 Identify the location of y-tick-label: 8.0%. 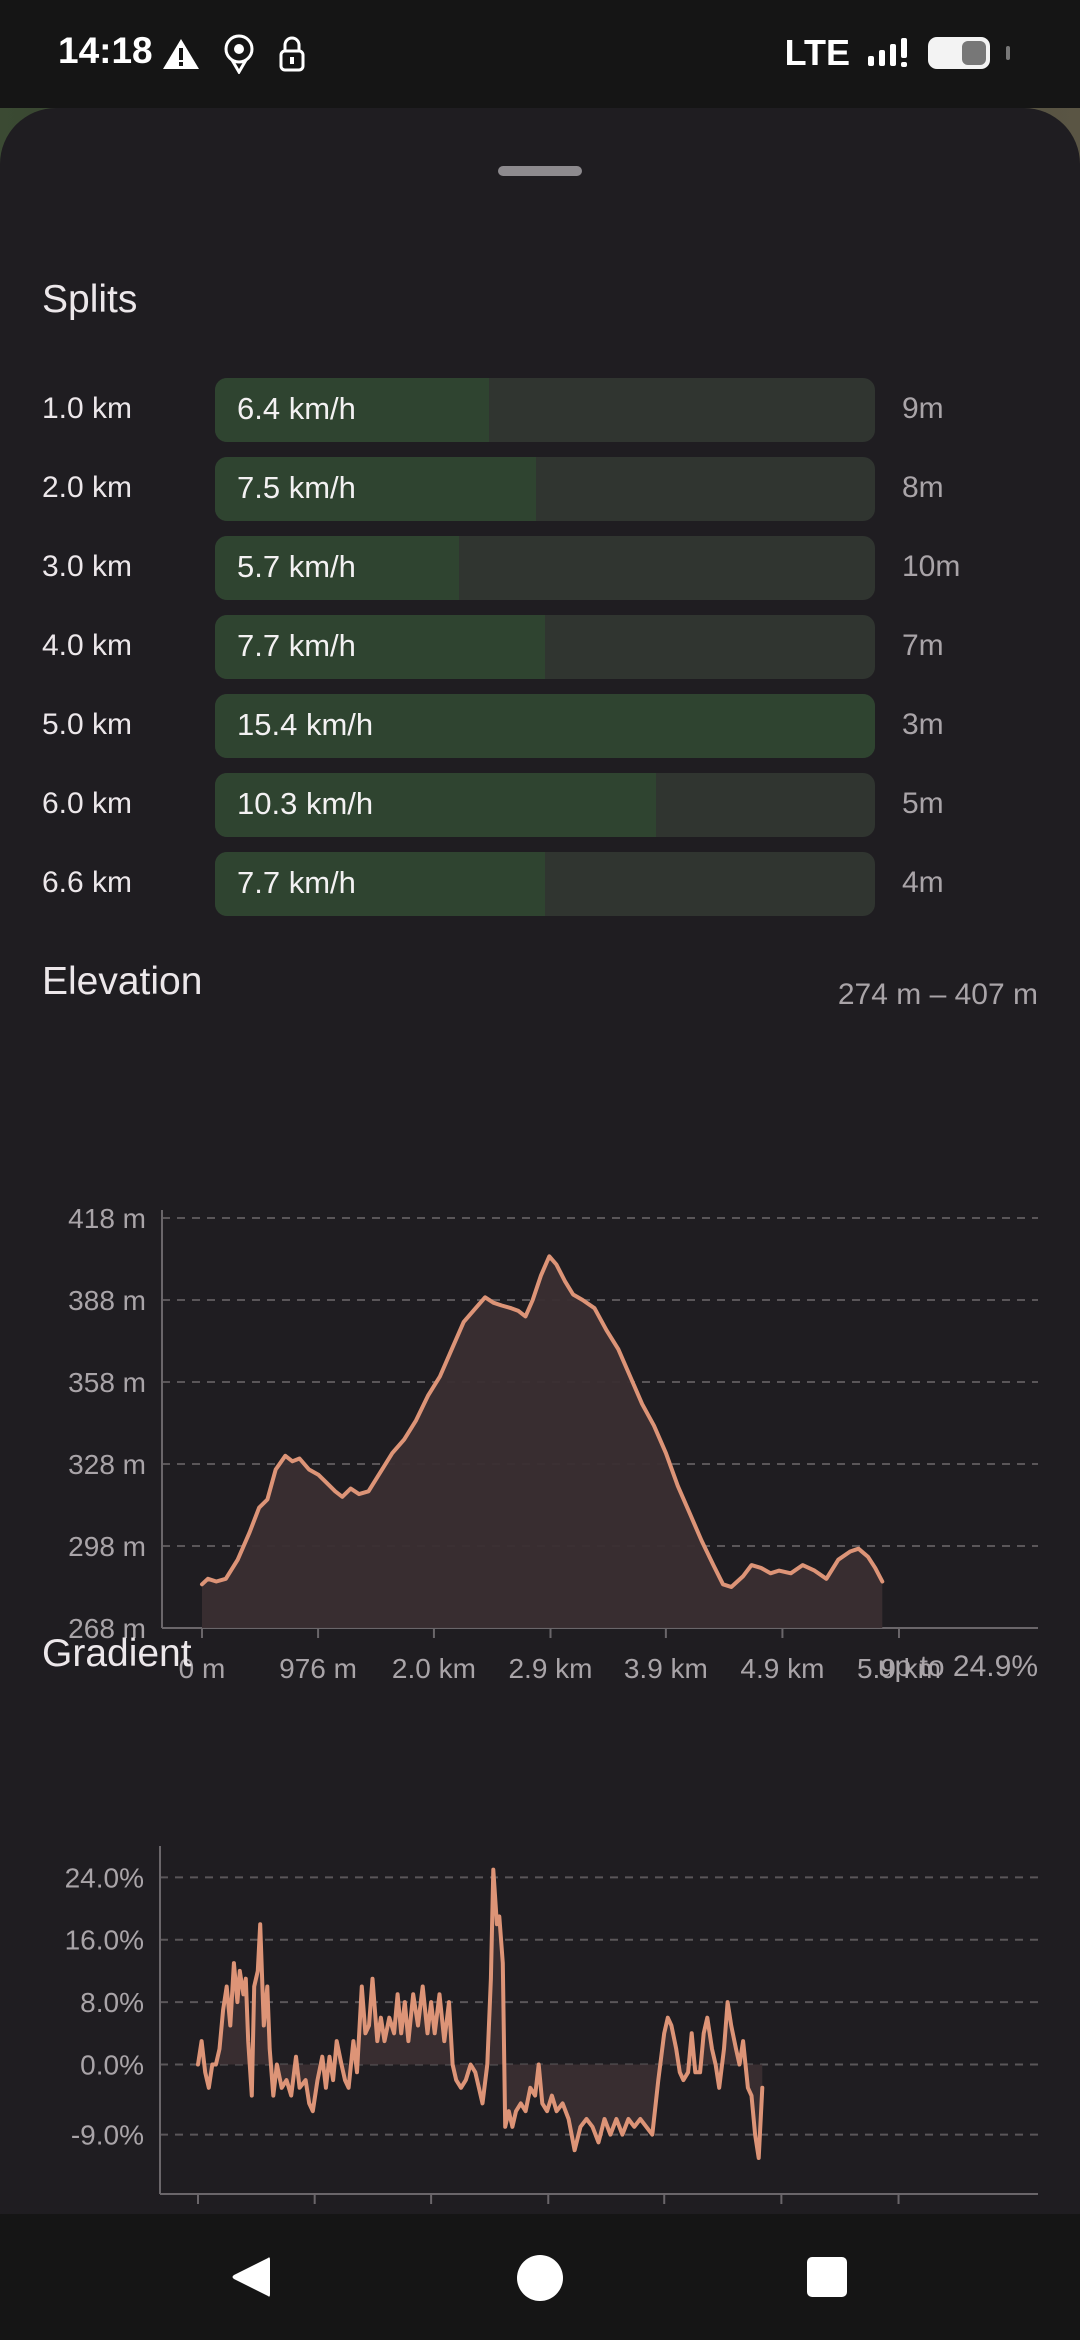
(112, 2002).